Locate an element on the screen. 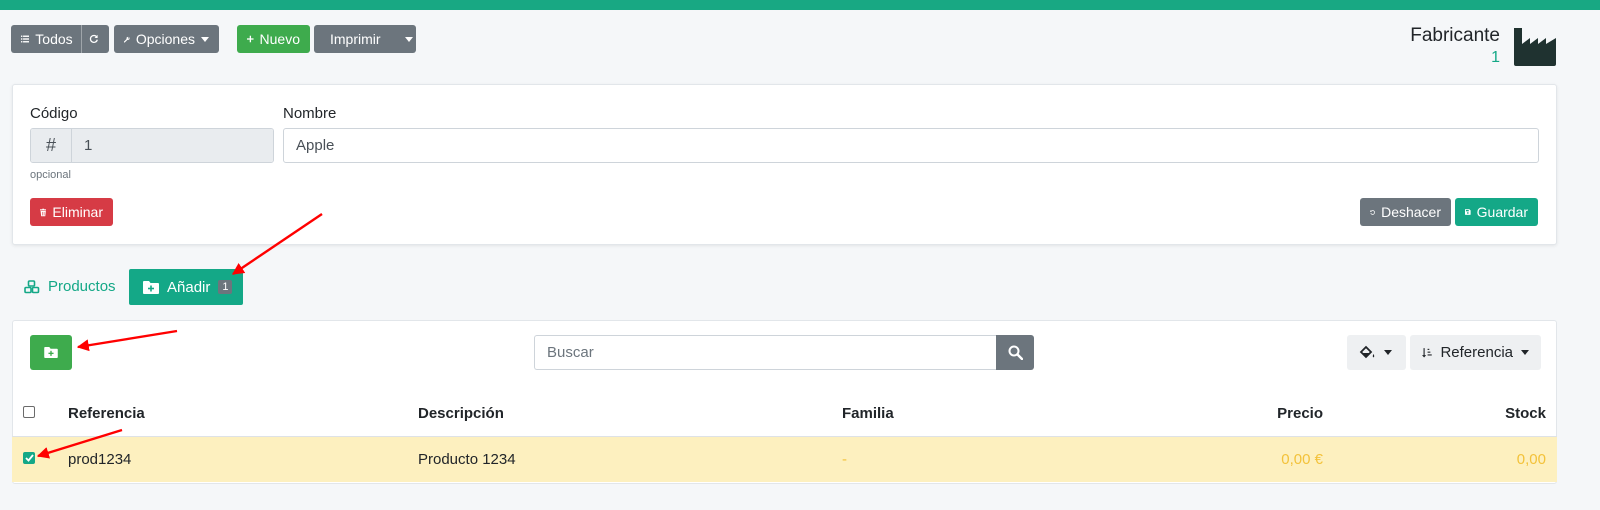  codigo-field: # 1 is located at coordinates (152, 145).